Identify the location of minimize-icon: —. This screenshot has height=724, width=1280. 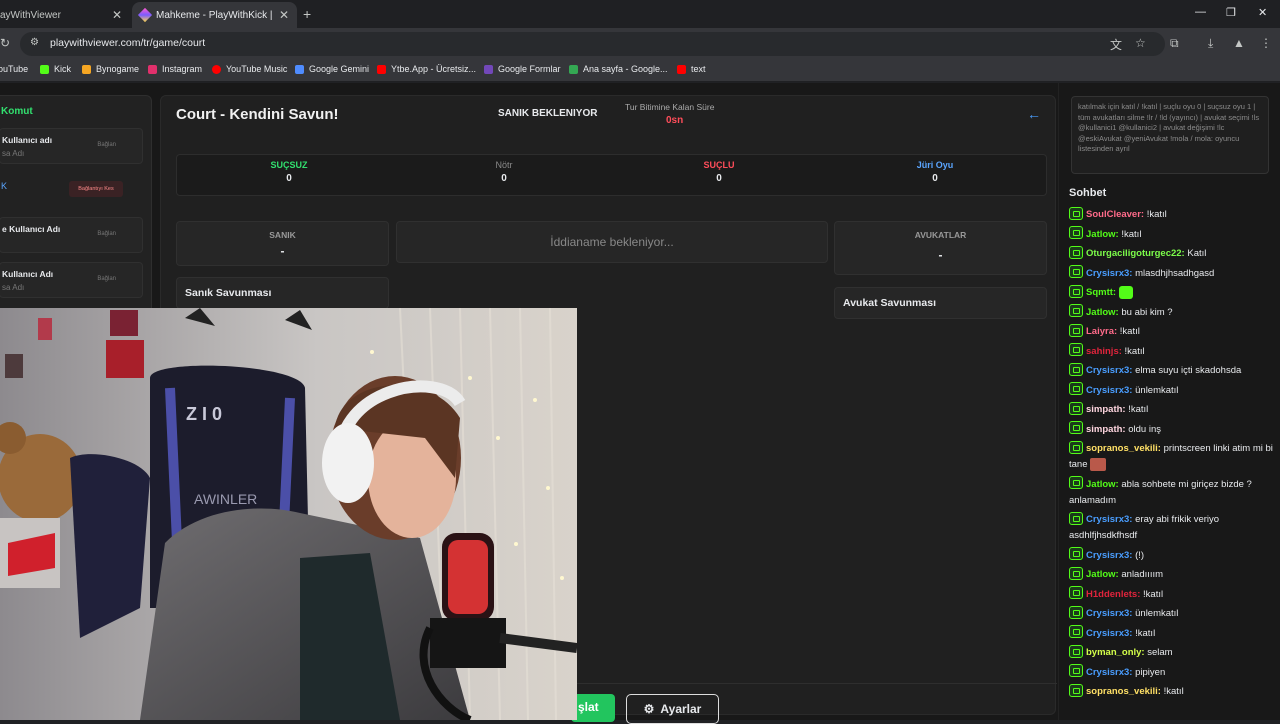
(1200, 12).